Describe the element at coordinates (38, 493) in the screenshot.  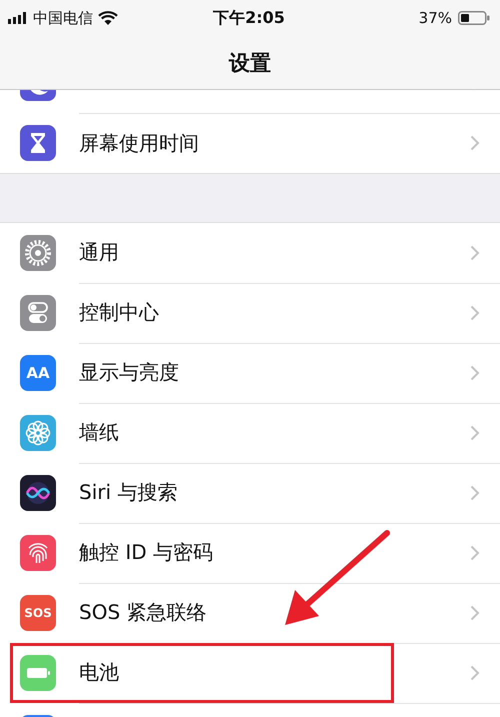
I see `siri-orb-icon` at that location.